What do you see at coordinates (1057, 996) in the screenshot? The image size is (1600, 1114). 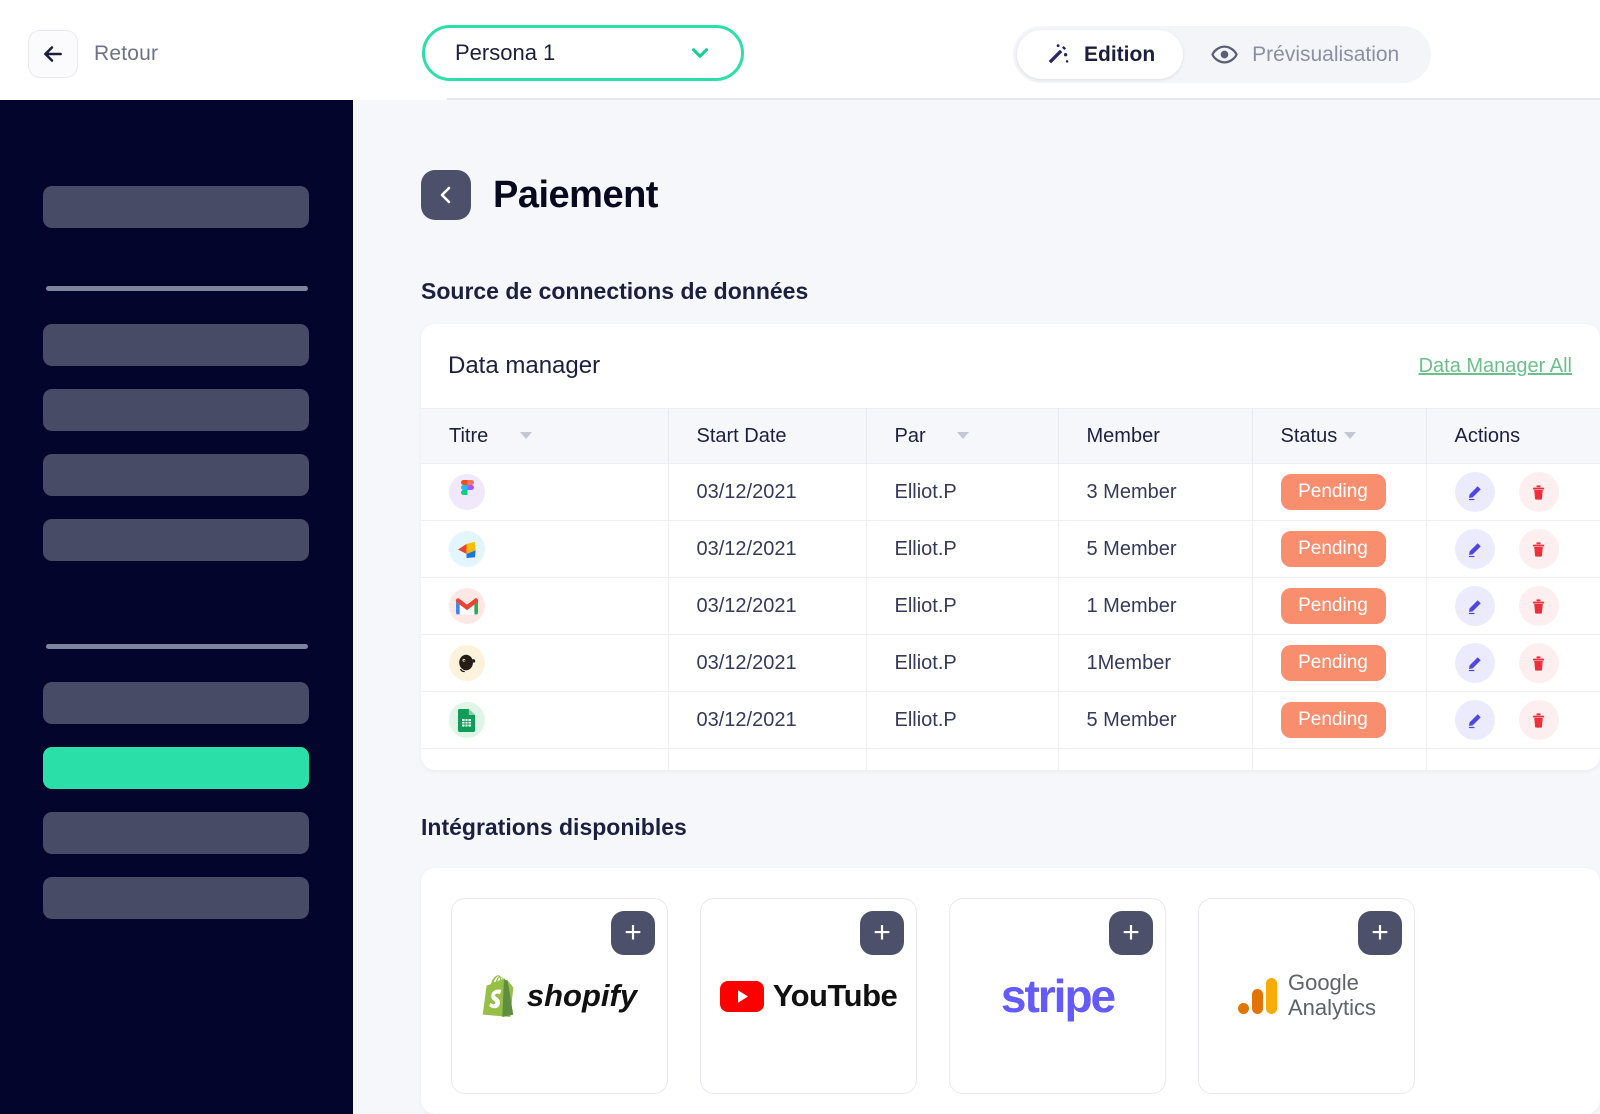 I see `integration-card-stripe: + stripe` at bounding box center [1057, 996].